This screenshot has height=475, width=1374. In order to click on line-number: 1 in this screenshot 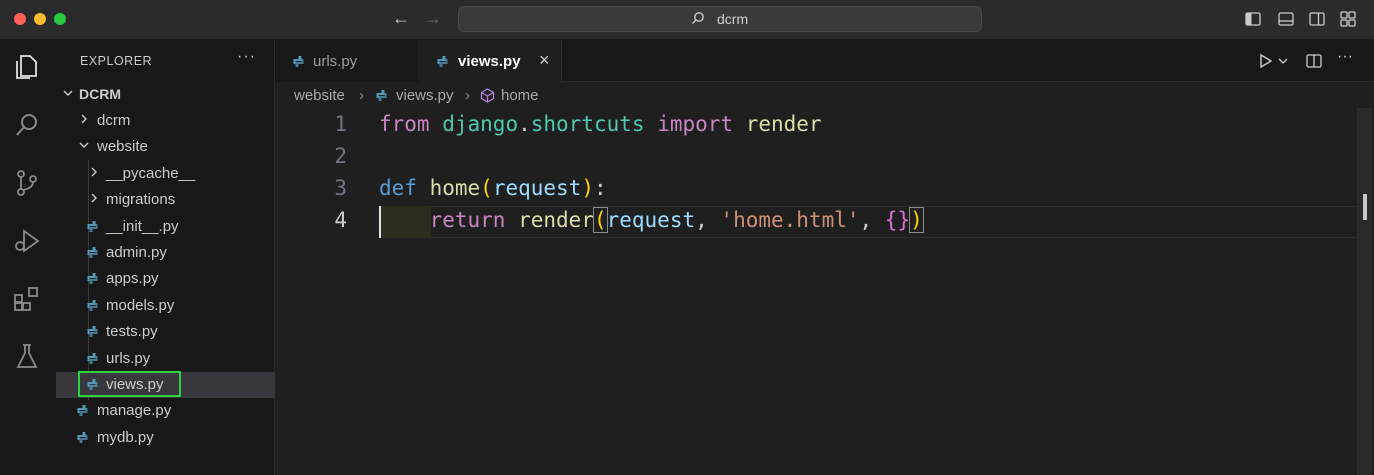, I will do `click(340, 124)`.